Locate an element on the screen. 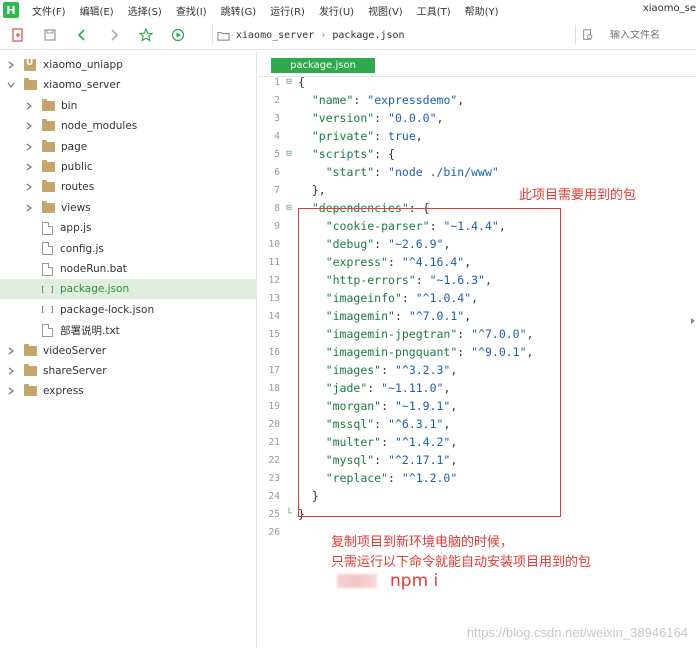 The height and width of the screenshot is (648, 696). toolbar: xiaomo_server › package.json is located at coordinates (348, 35).